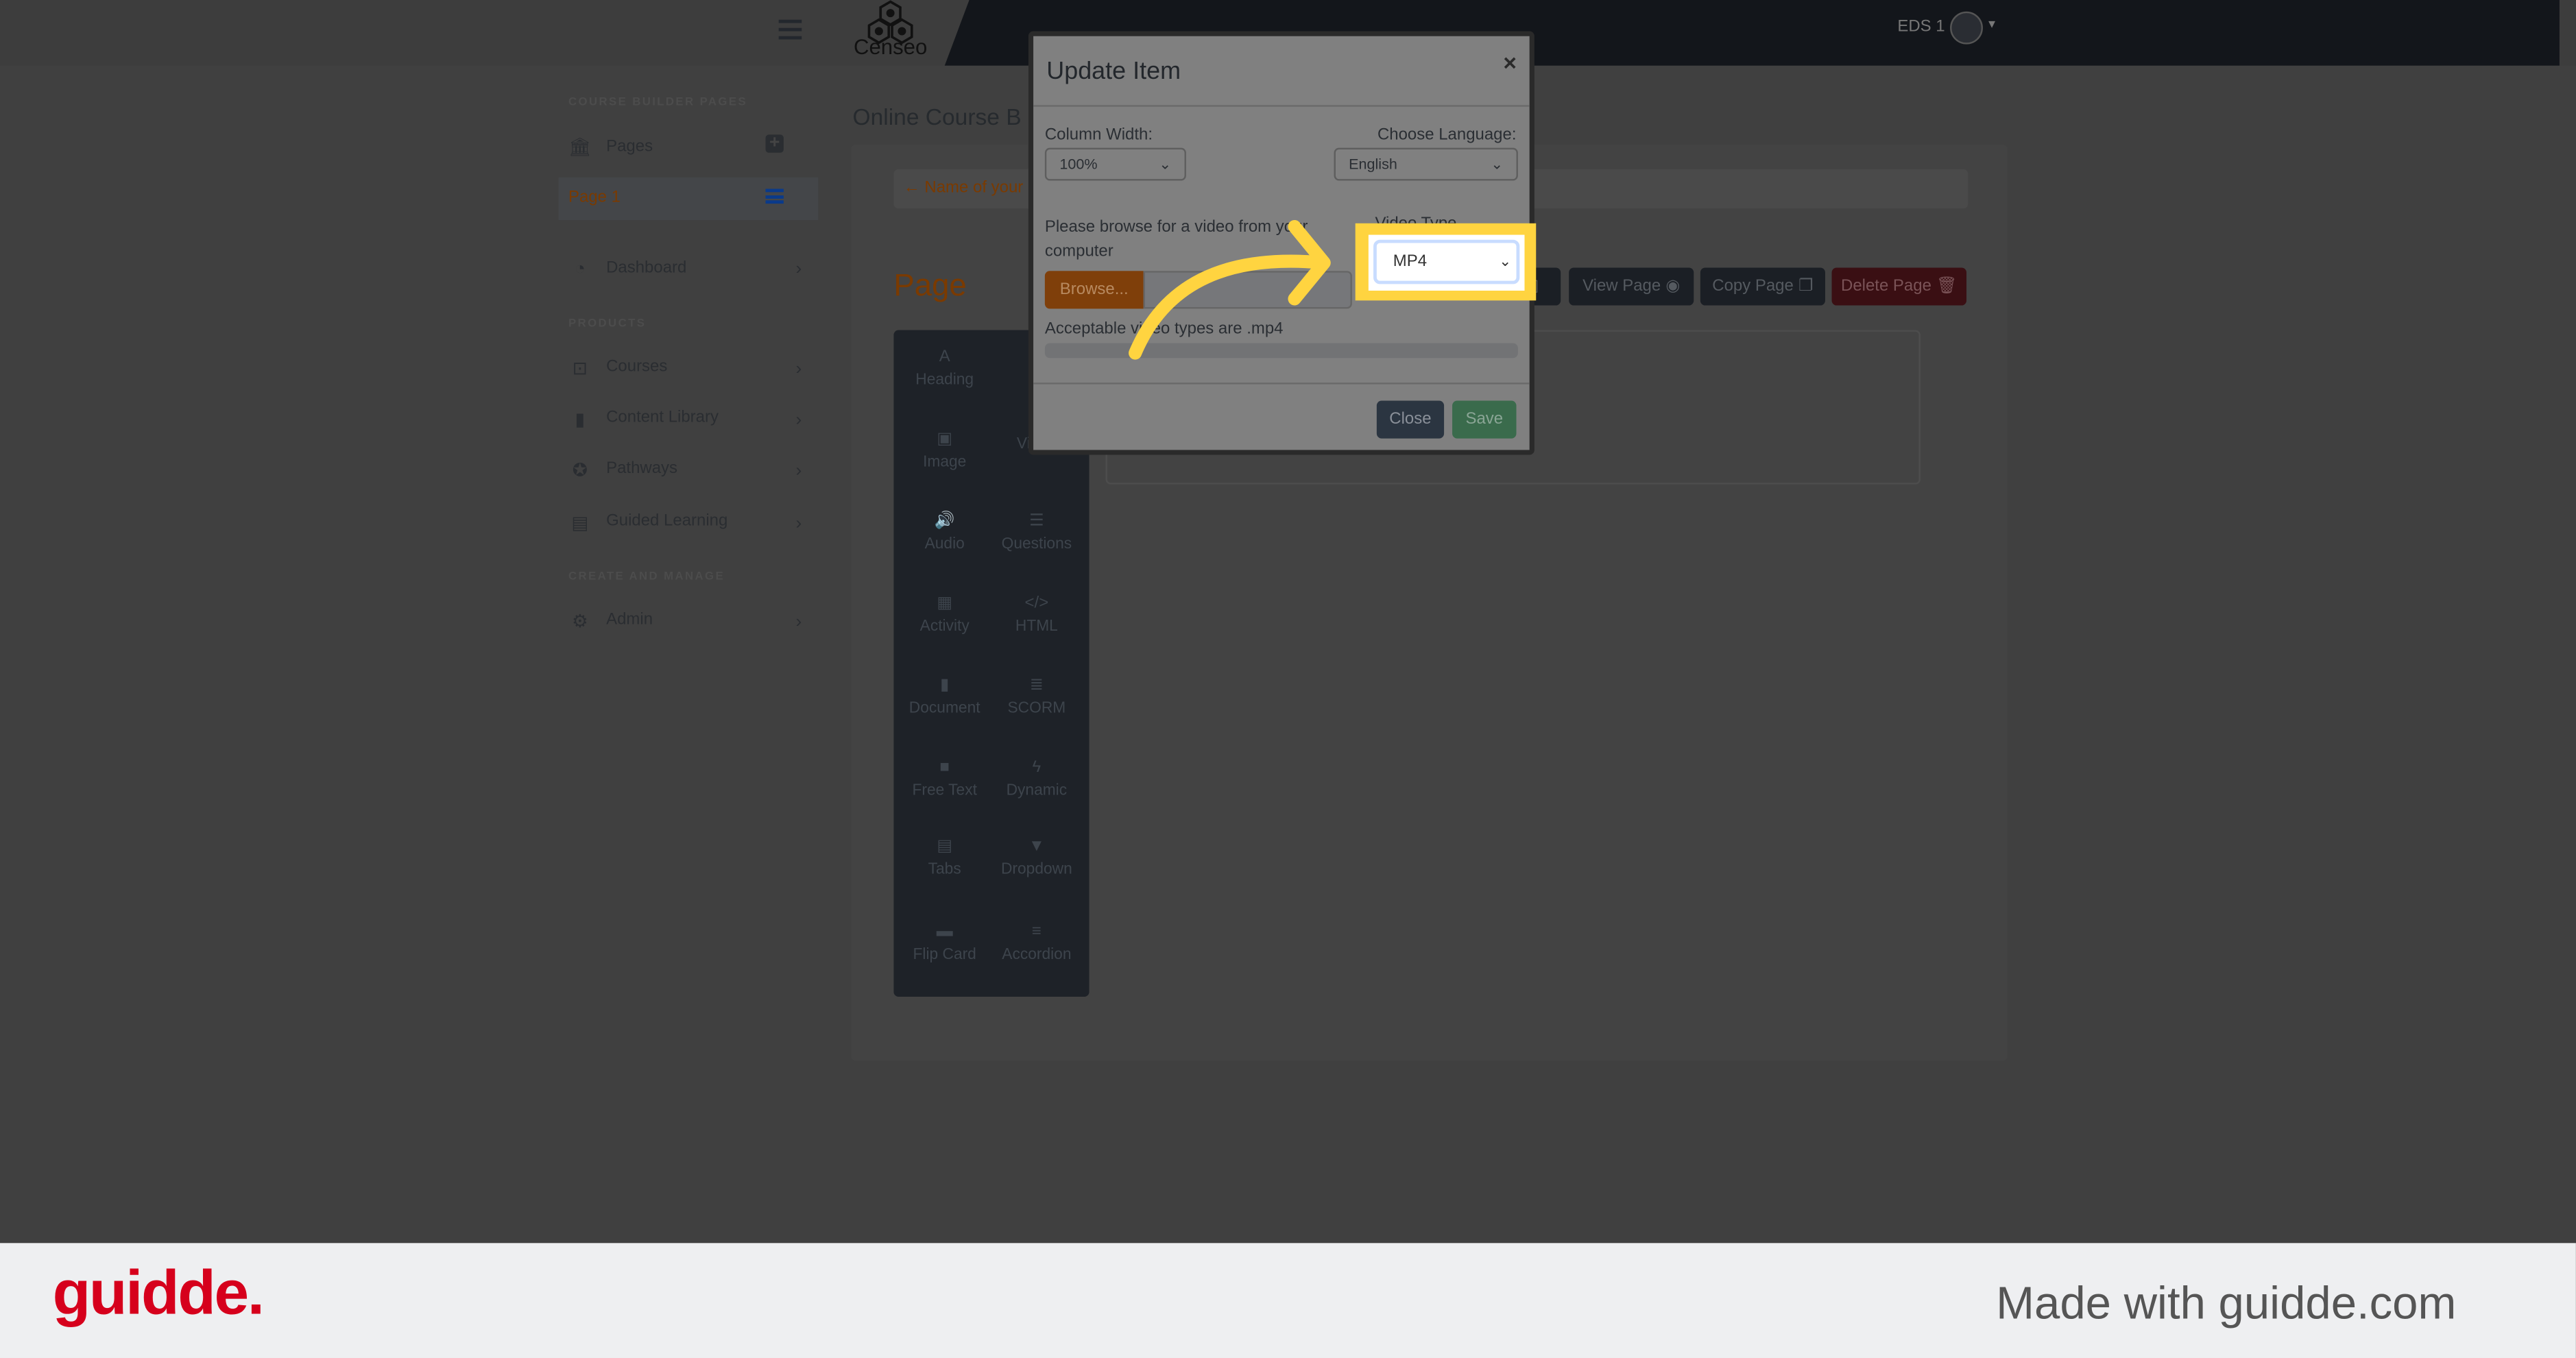  Describe the element at coordinates (2227, 1303) in the screenshot. I see `made-with-text: Made with guidde.com` at that location.